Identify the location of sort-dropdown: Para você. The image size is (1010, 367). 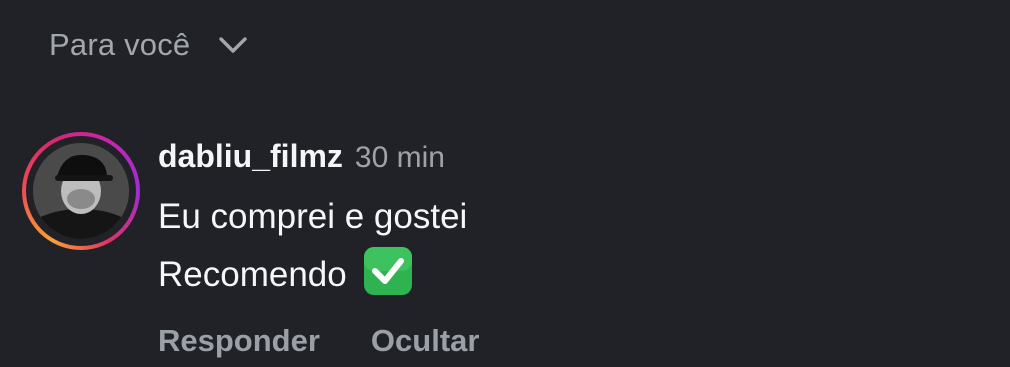
(148, 45).